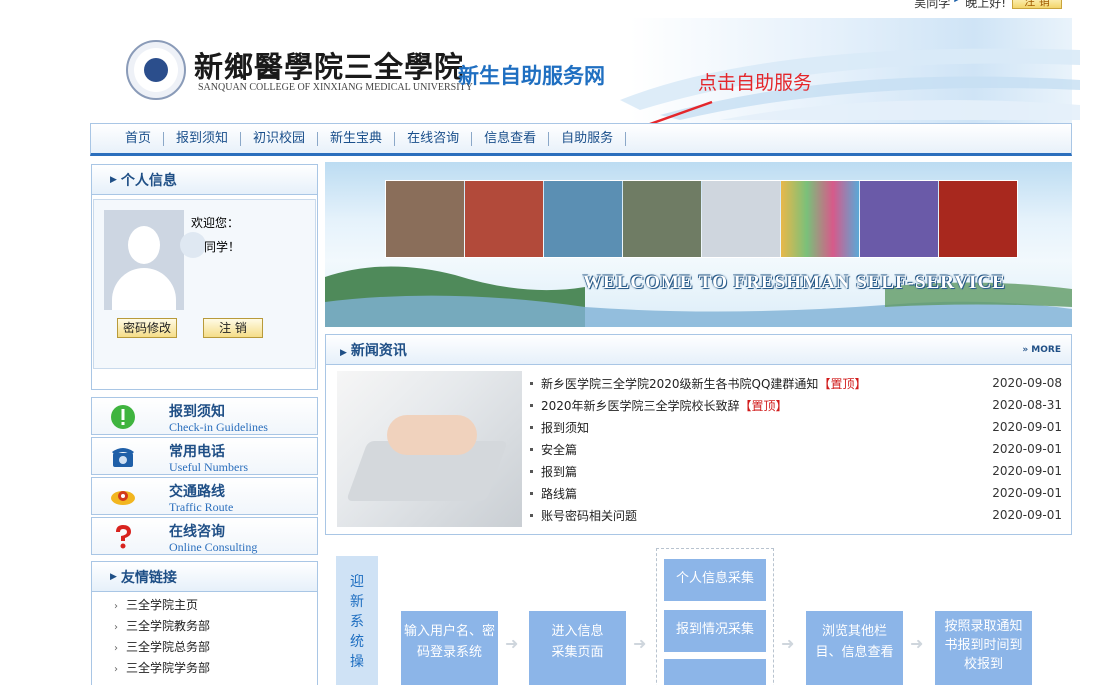 This screenshot has width=1097, height=685. What do you see at coordinates (123, 417) in the screenshot?
I see `checkin-icon` at bounding box center [123, 417].